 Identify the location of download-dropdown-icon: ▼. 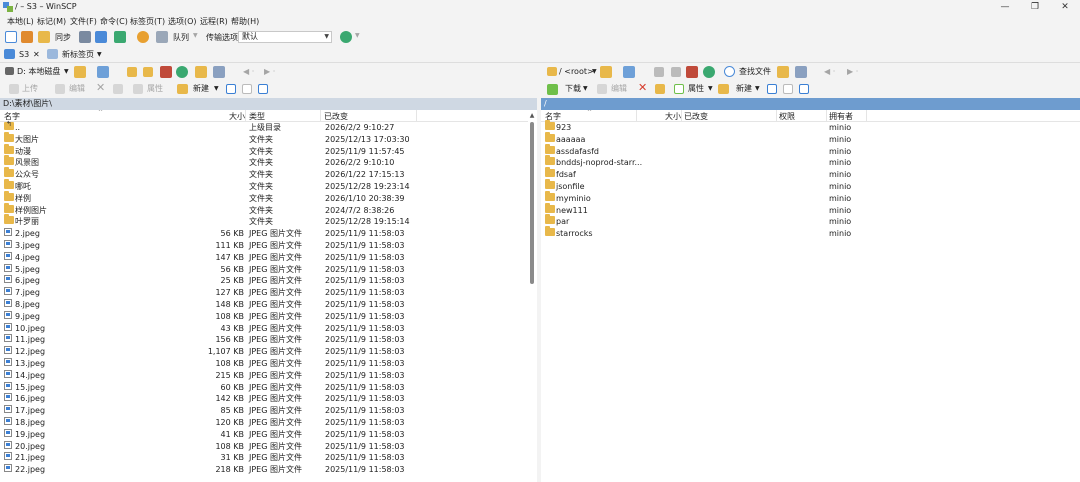
(585, 89).